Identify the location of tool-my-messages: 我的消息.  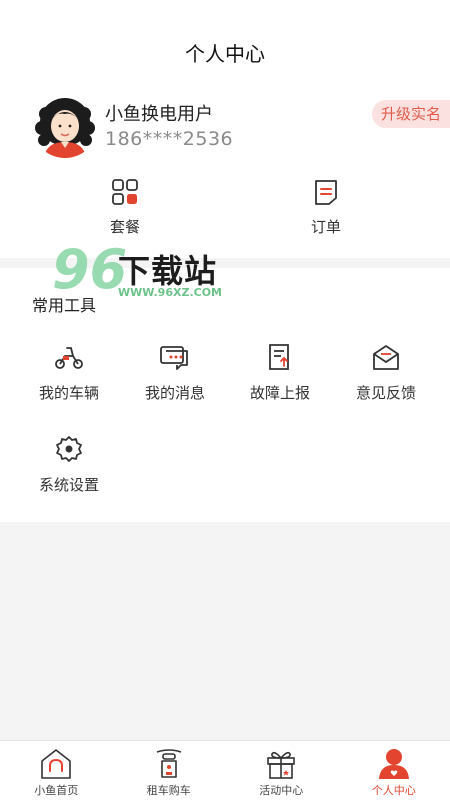
(175, 372).